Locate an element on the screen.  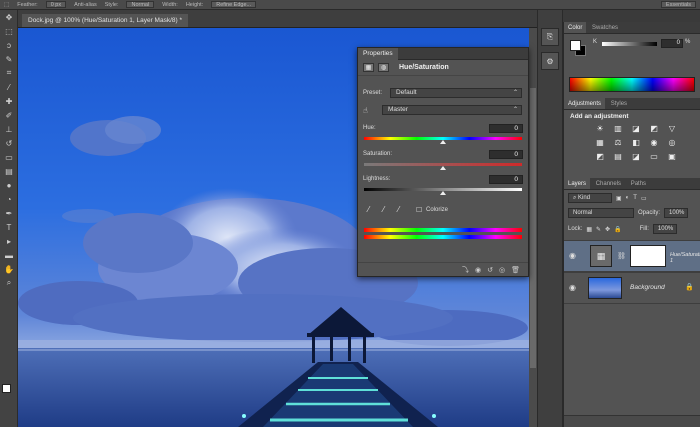
opacity-label: Opacity: is located at coordinates (649, 213).